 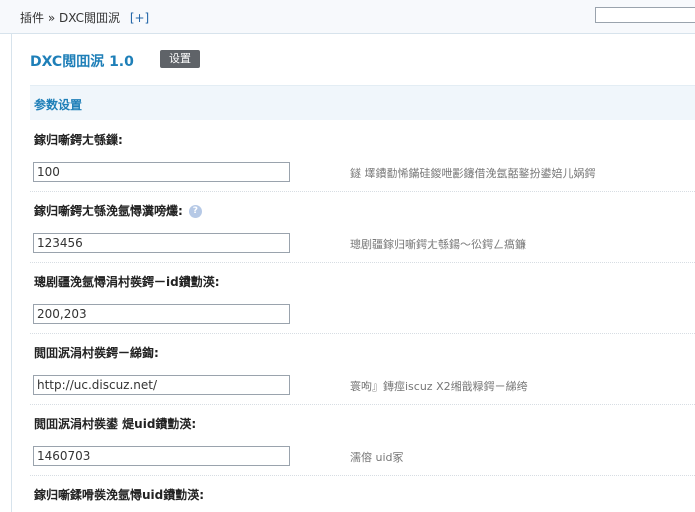 What do you see at coordinates (119, 495) in the screenshot?
I see `field-label-distribute-uid: 鎵归噺鍒嗗彂浼氬憳uid鐨勯渶:` at bounding box center [119, 495].